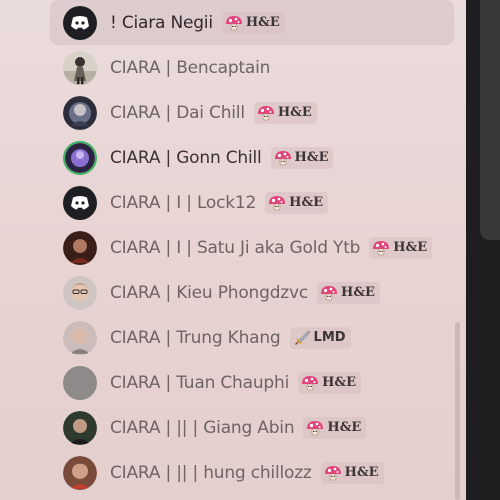 The image size is (500, 500). I want to click on member-row: CIARA | Tuan Chauphi H&E, so click(252, 382).